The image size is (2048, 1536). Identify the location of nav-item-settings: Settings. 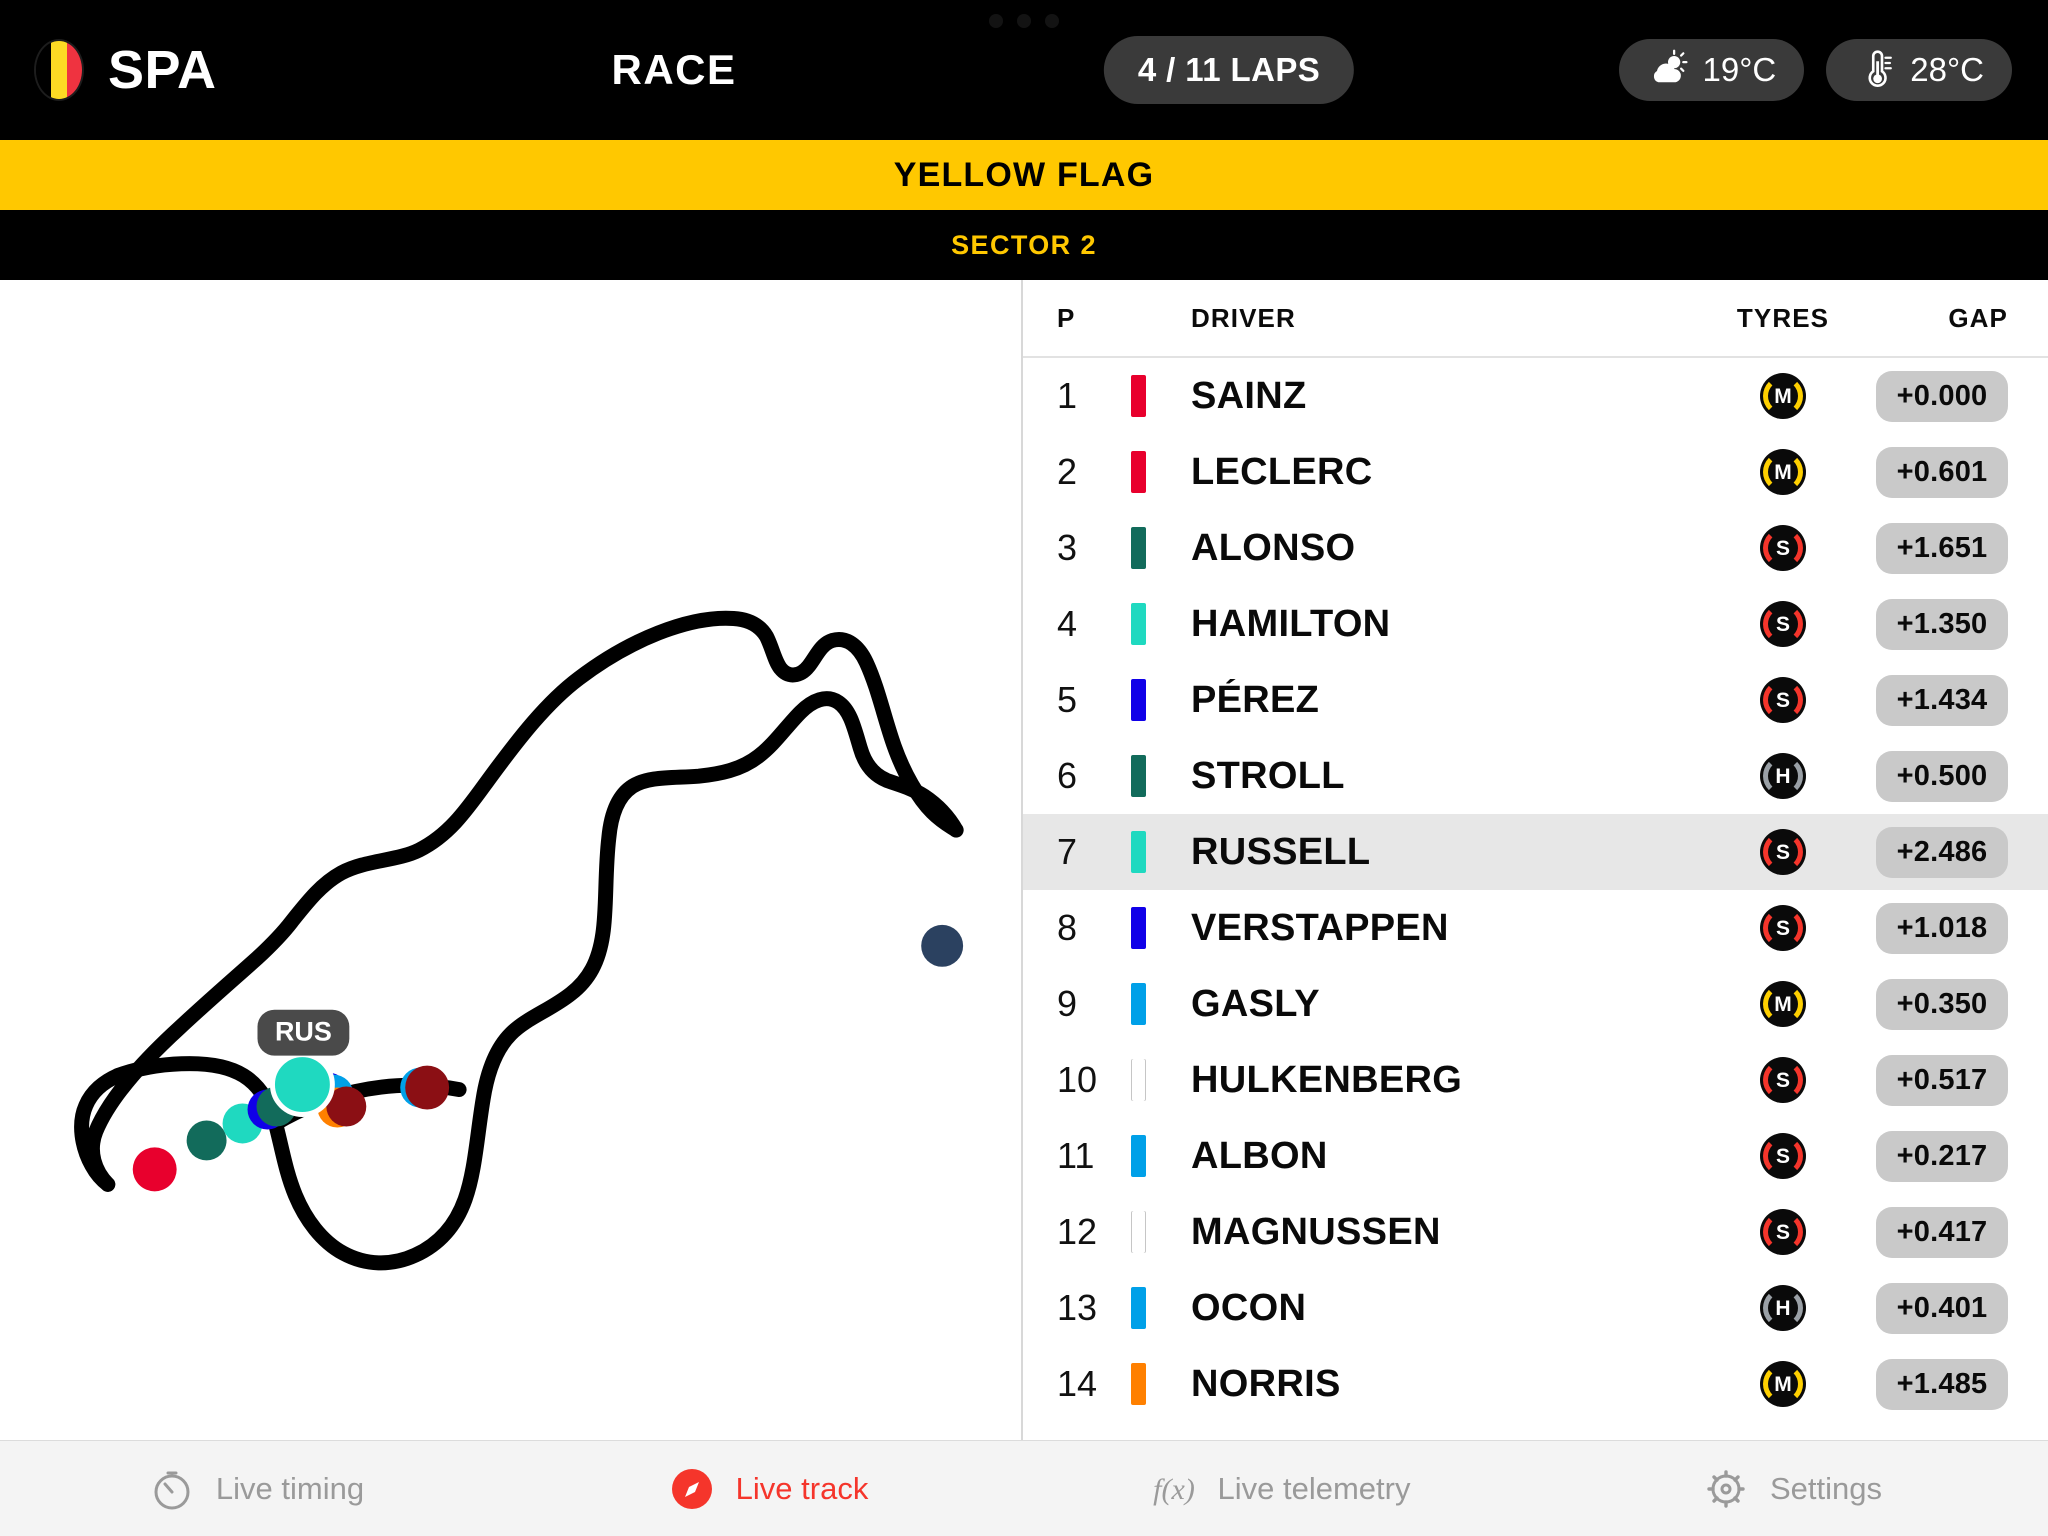
(1792, 1489).